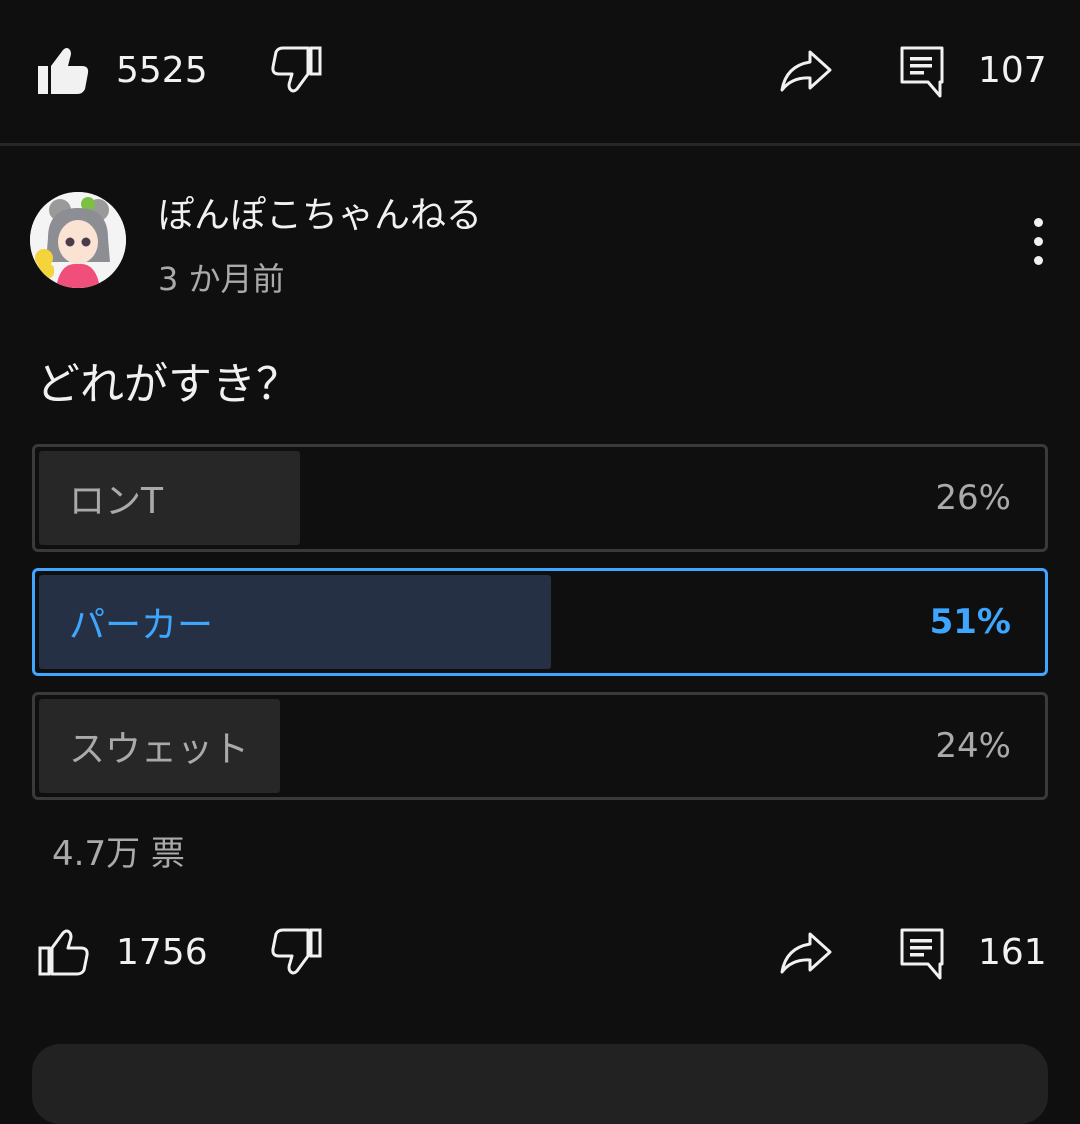  What do you see at coordinates (540, 746) in the screenshot?
I see `poll-option-3: スウェット 24%` at bounding box center [540, 746].